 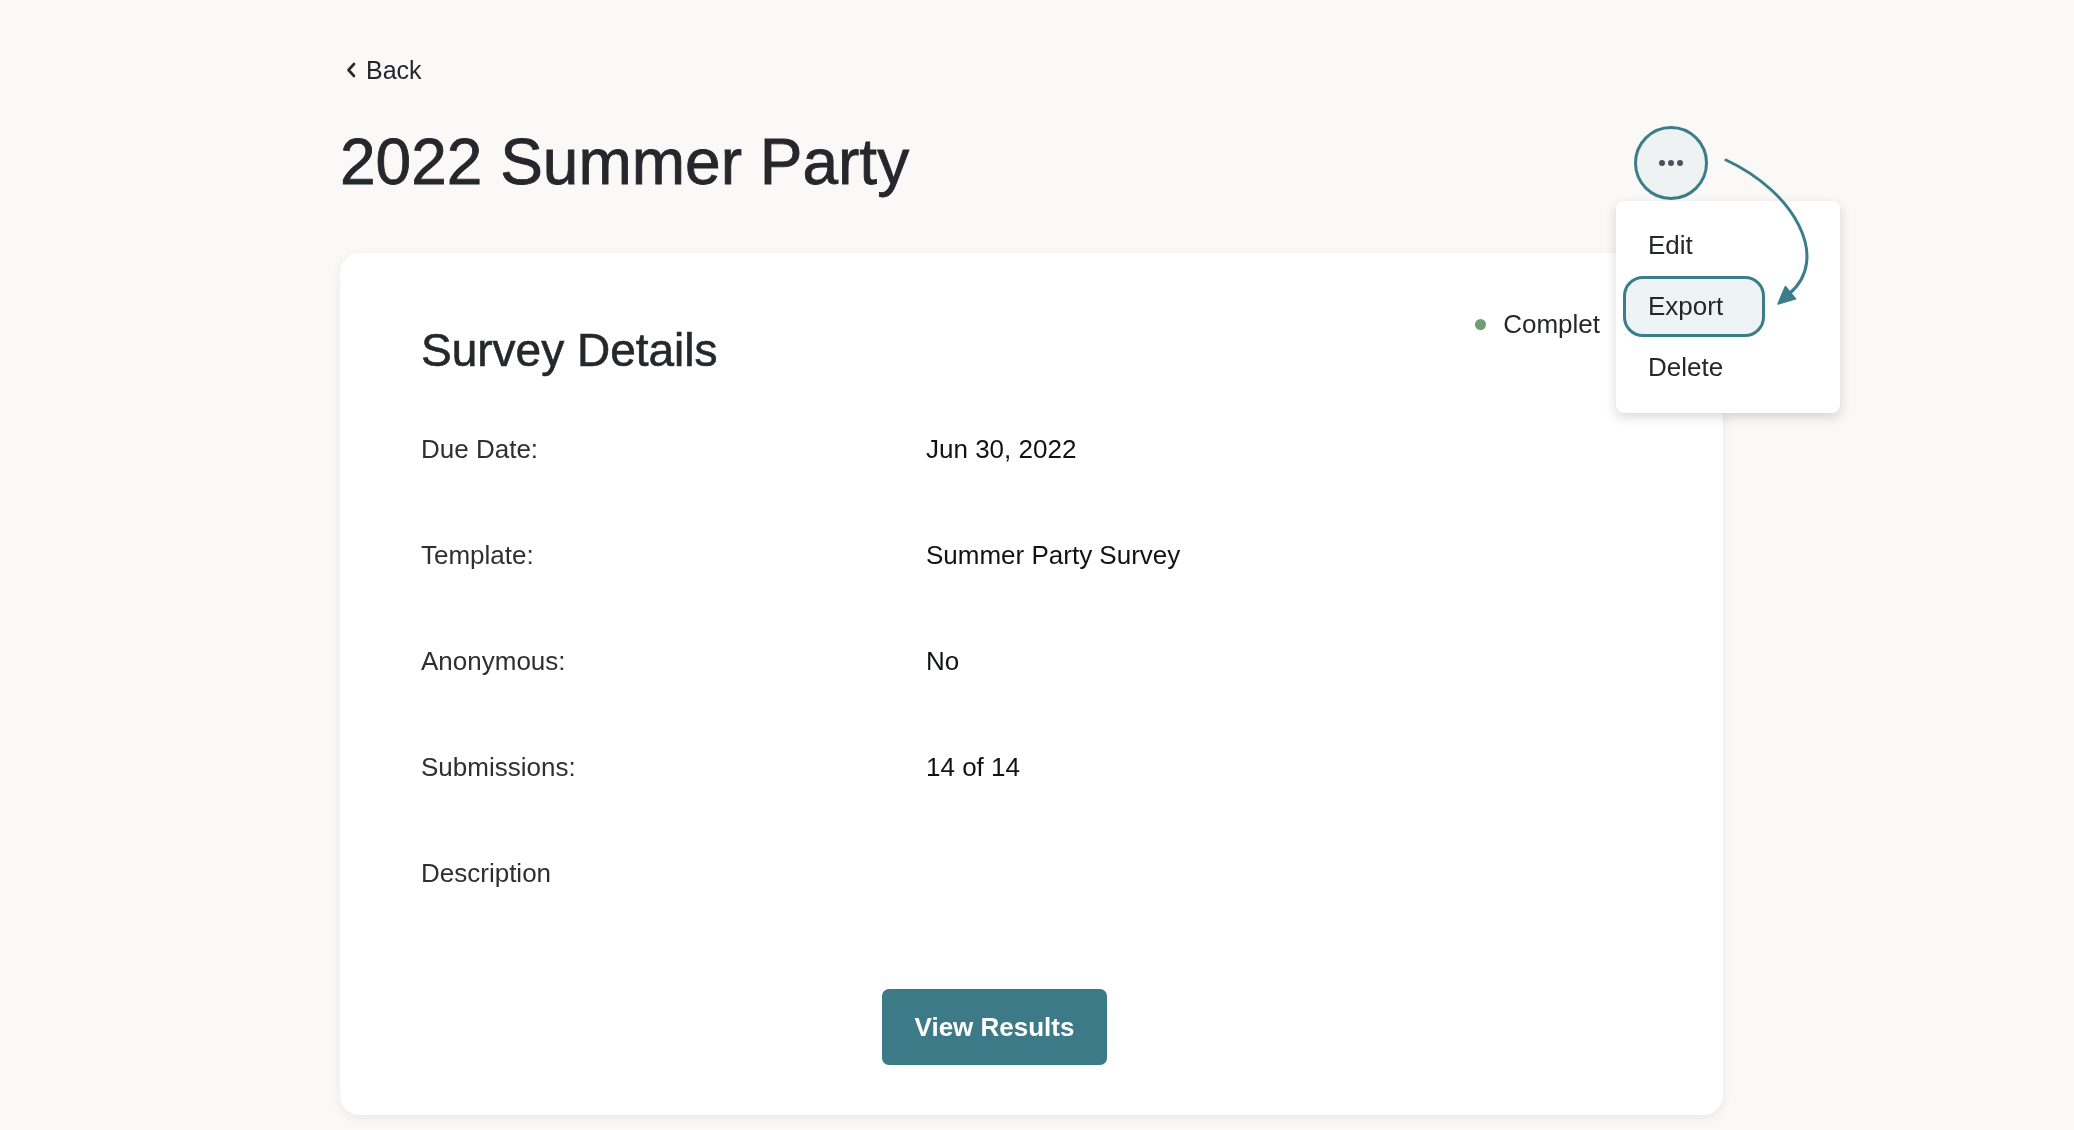 What do you see at coordinates (569, 350) in the screenshot?
I see `card-title: Survey Details` at bounding box center [569, 350].